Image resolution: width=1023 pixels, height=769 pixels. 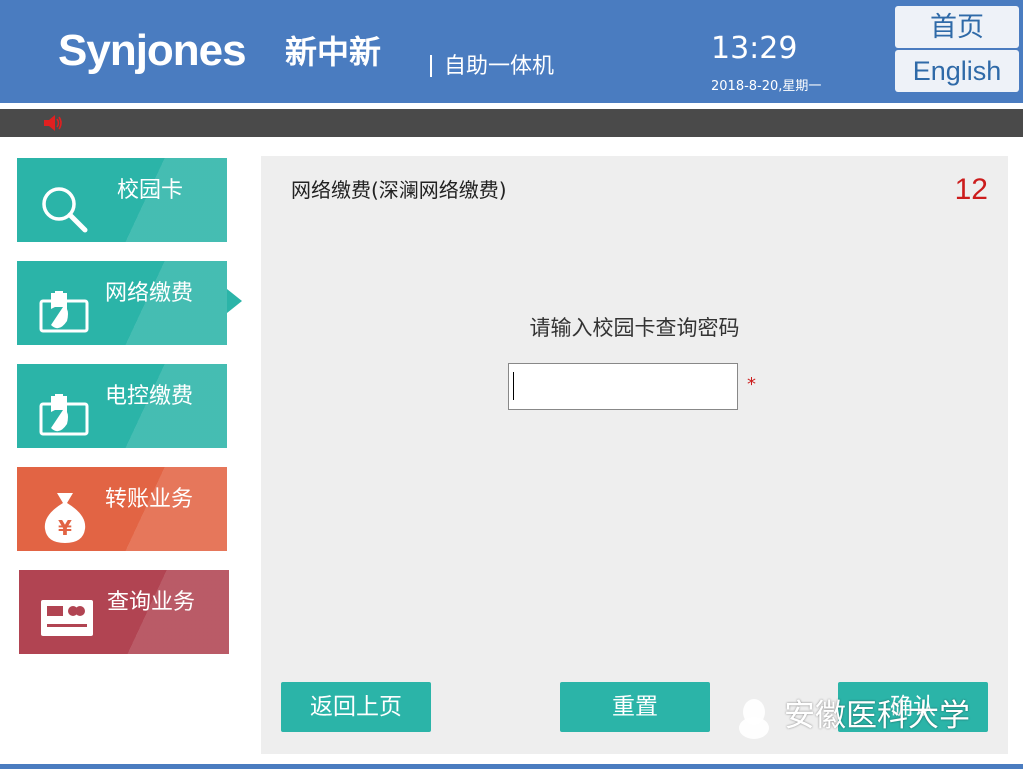 What do you see at coordinates (511, 123) in the screenshot?
I see `notice-bar` at bounding box center [511, 123].